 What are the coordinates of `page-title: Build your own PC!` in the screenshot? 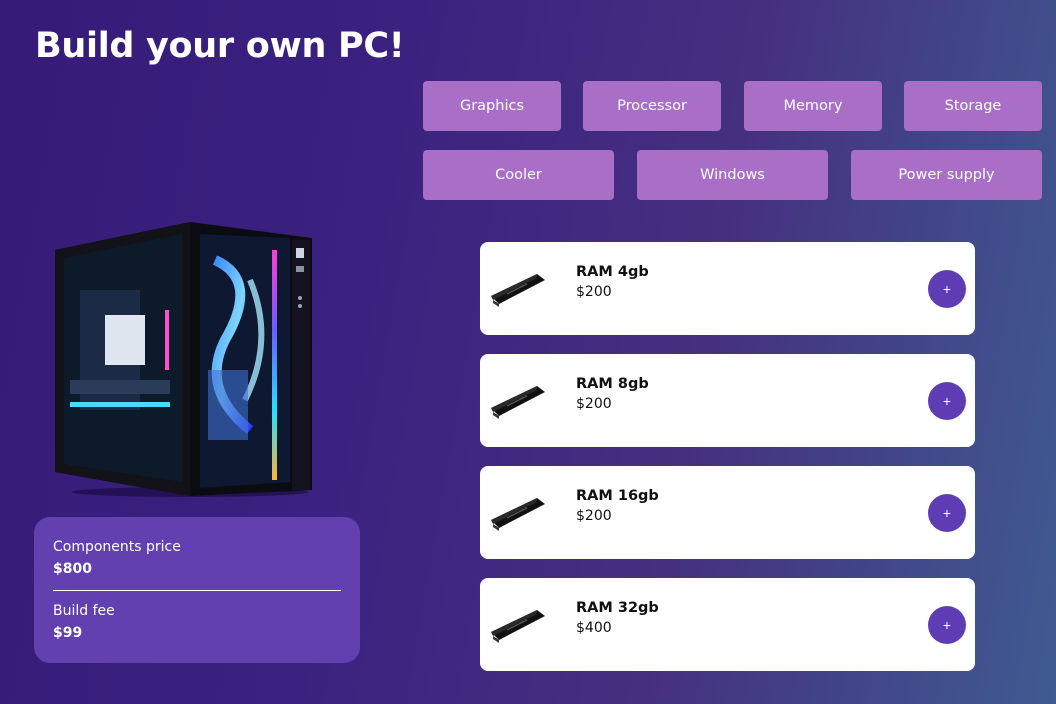 It's located at (220, 46).